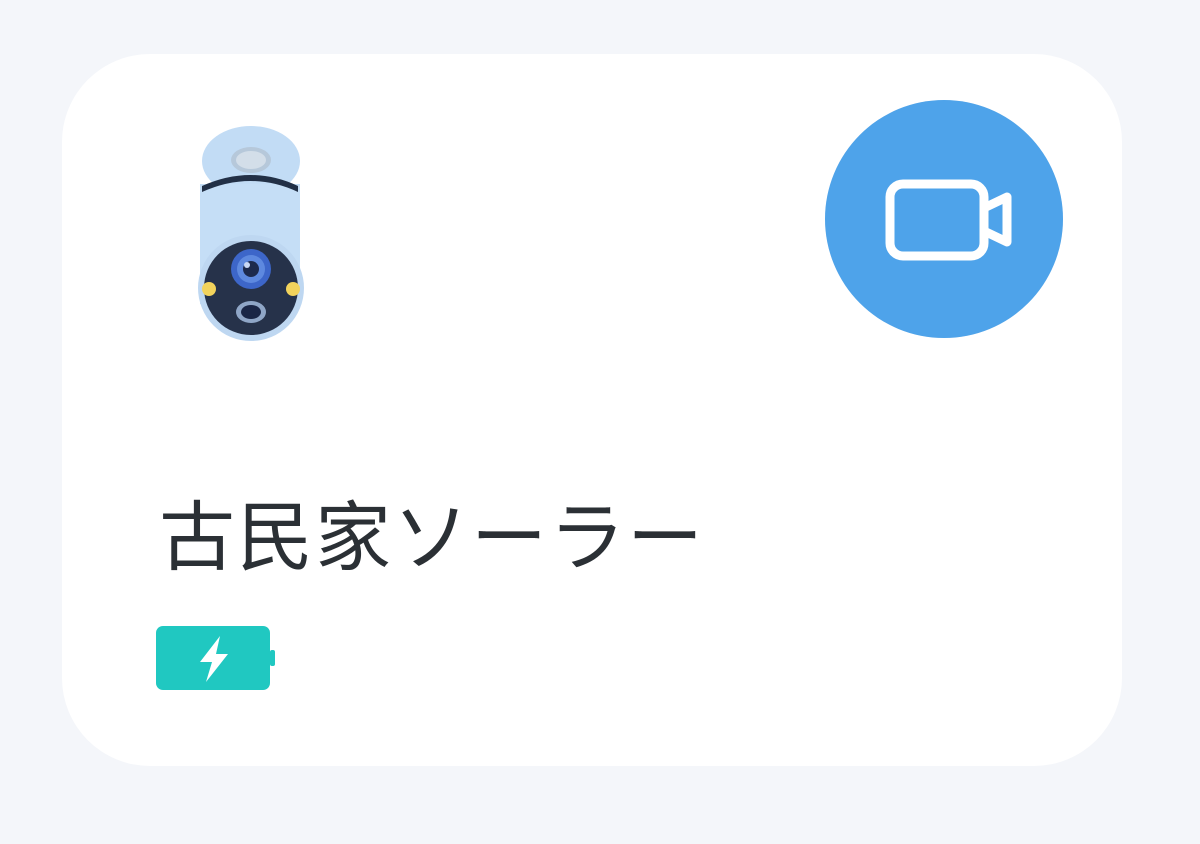  Describe the element at coordinates (432, 537) in the screenshot. I see `device-name: 古民家ソーラー` at that location.